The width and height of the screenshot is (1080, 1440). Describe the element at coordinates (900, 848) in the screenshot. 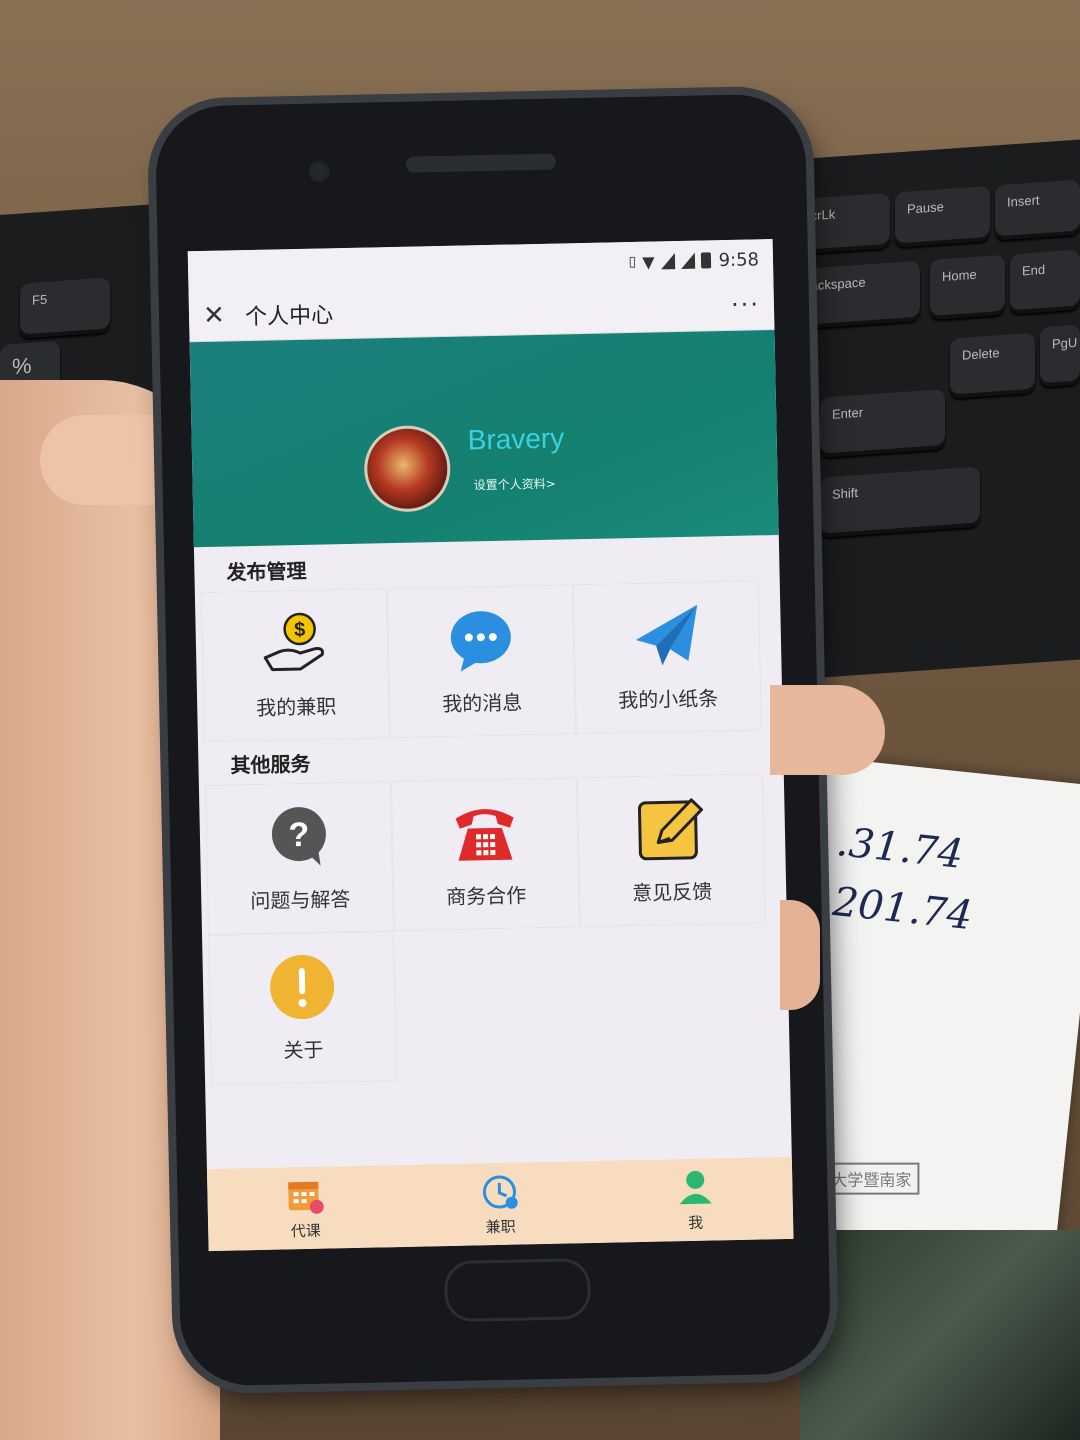

I see `note-line-1: .31.74` at that location.